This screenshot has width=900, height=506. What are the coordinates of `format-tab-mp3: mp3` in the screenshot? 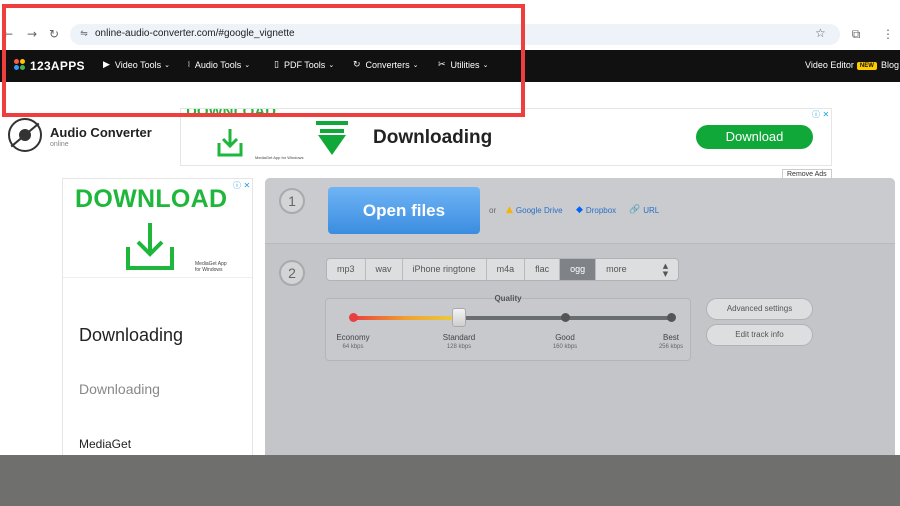 It's located at (346, 269).